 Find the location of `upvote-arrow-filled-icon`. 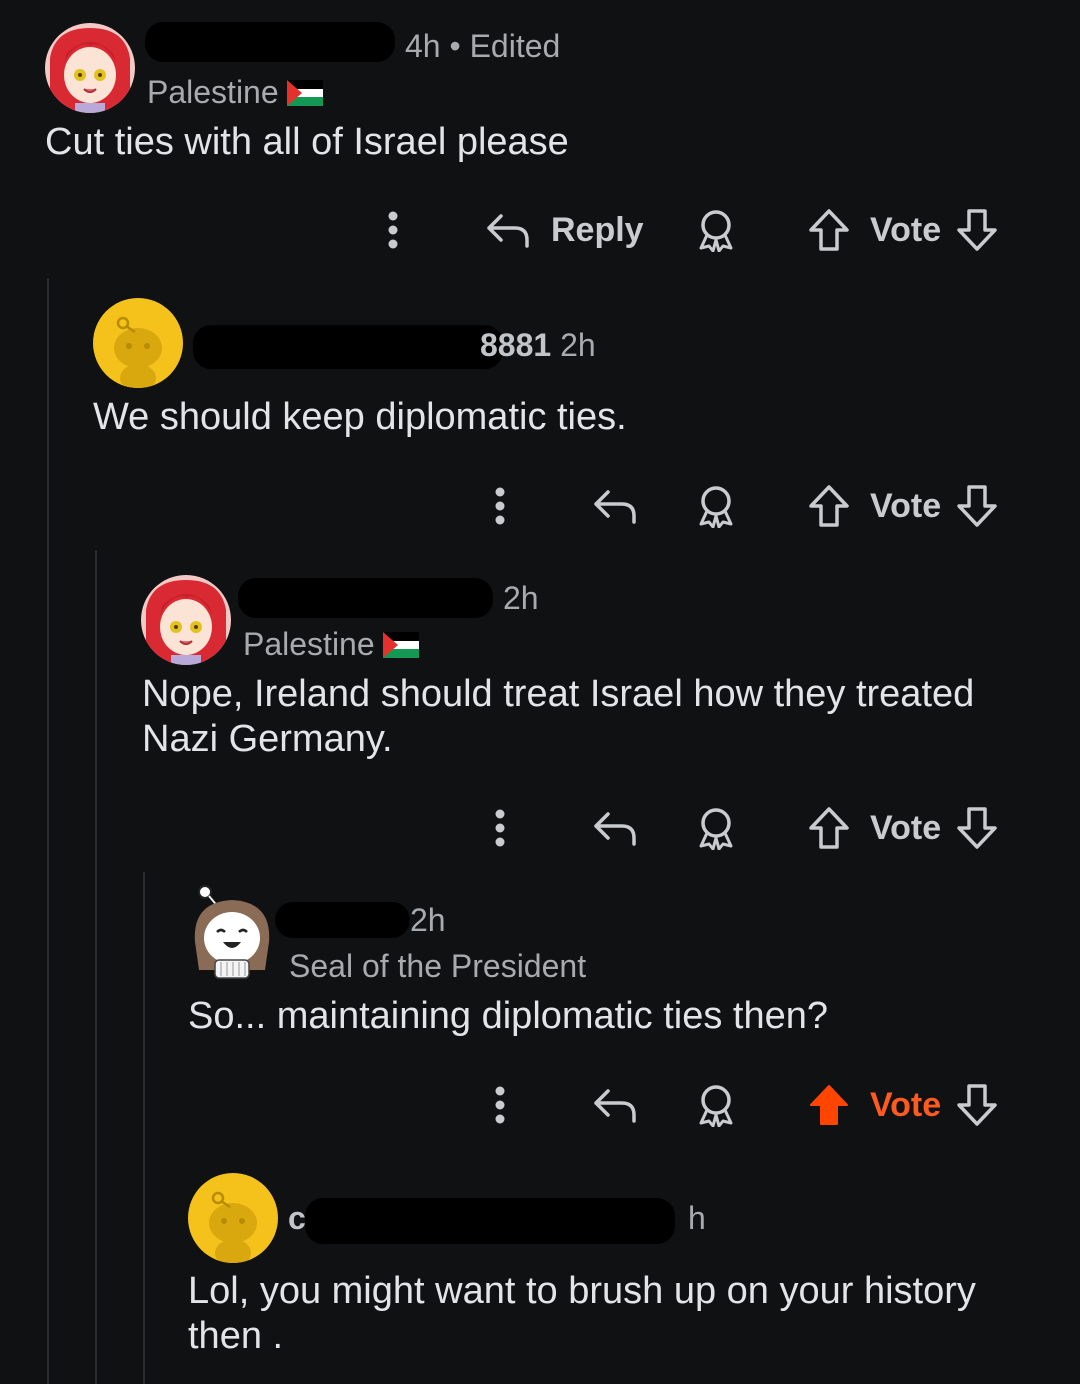

upvote-arrow-filled-icon is located at coordinates (829, 1105).